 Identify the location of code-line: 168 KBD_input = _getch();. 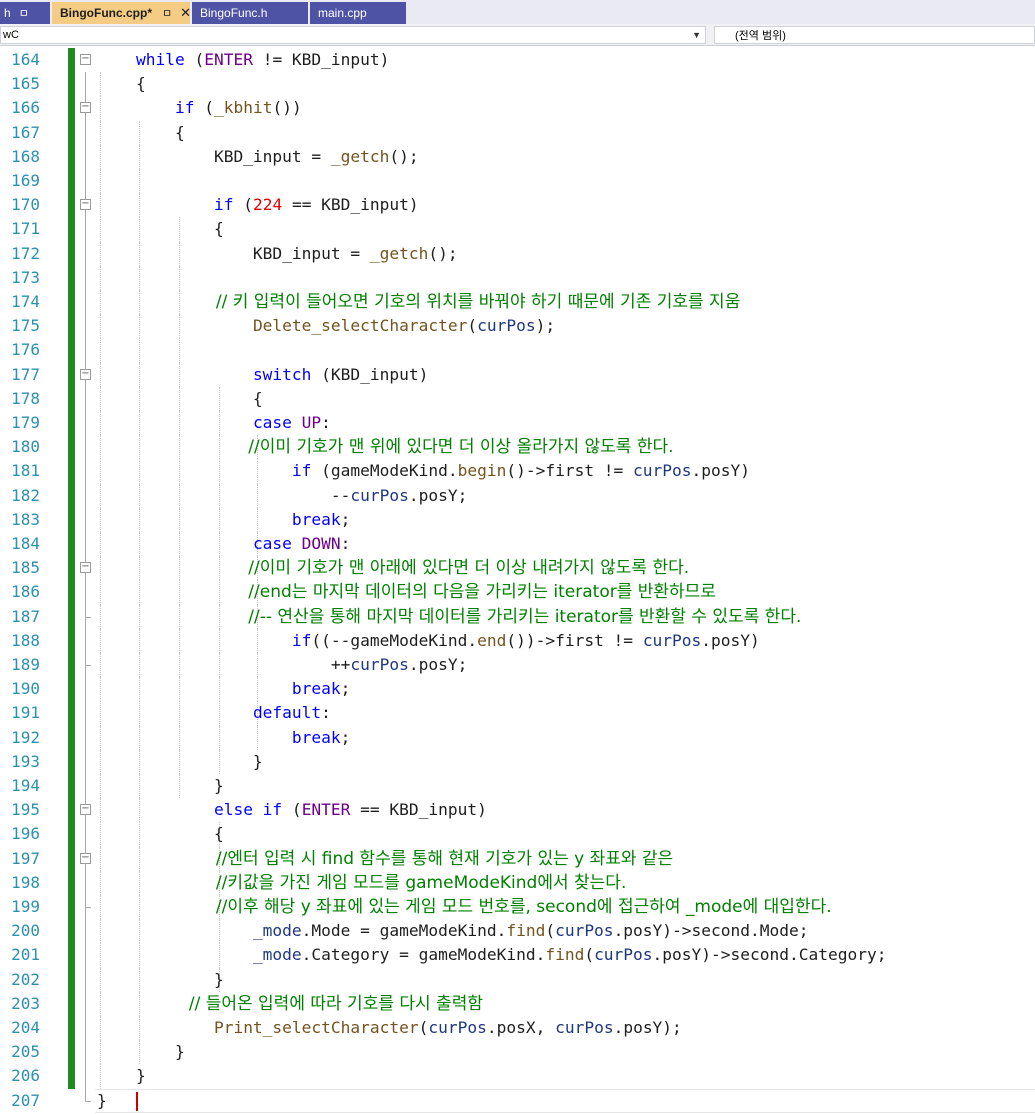
(517, 156).